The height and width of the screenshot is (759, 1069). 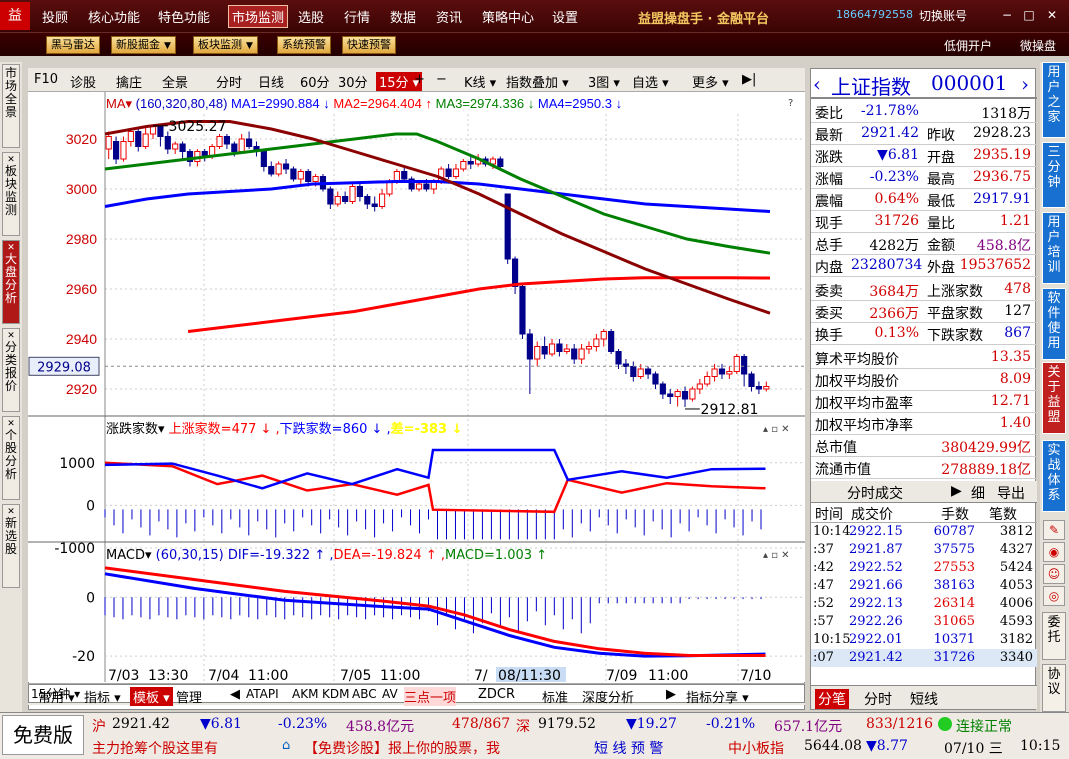 I want to click on quote-bottom-tab: 分时, so click(x=878, y=699).